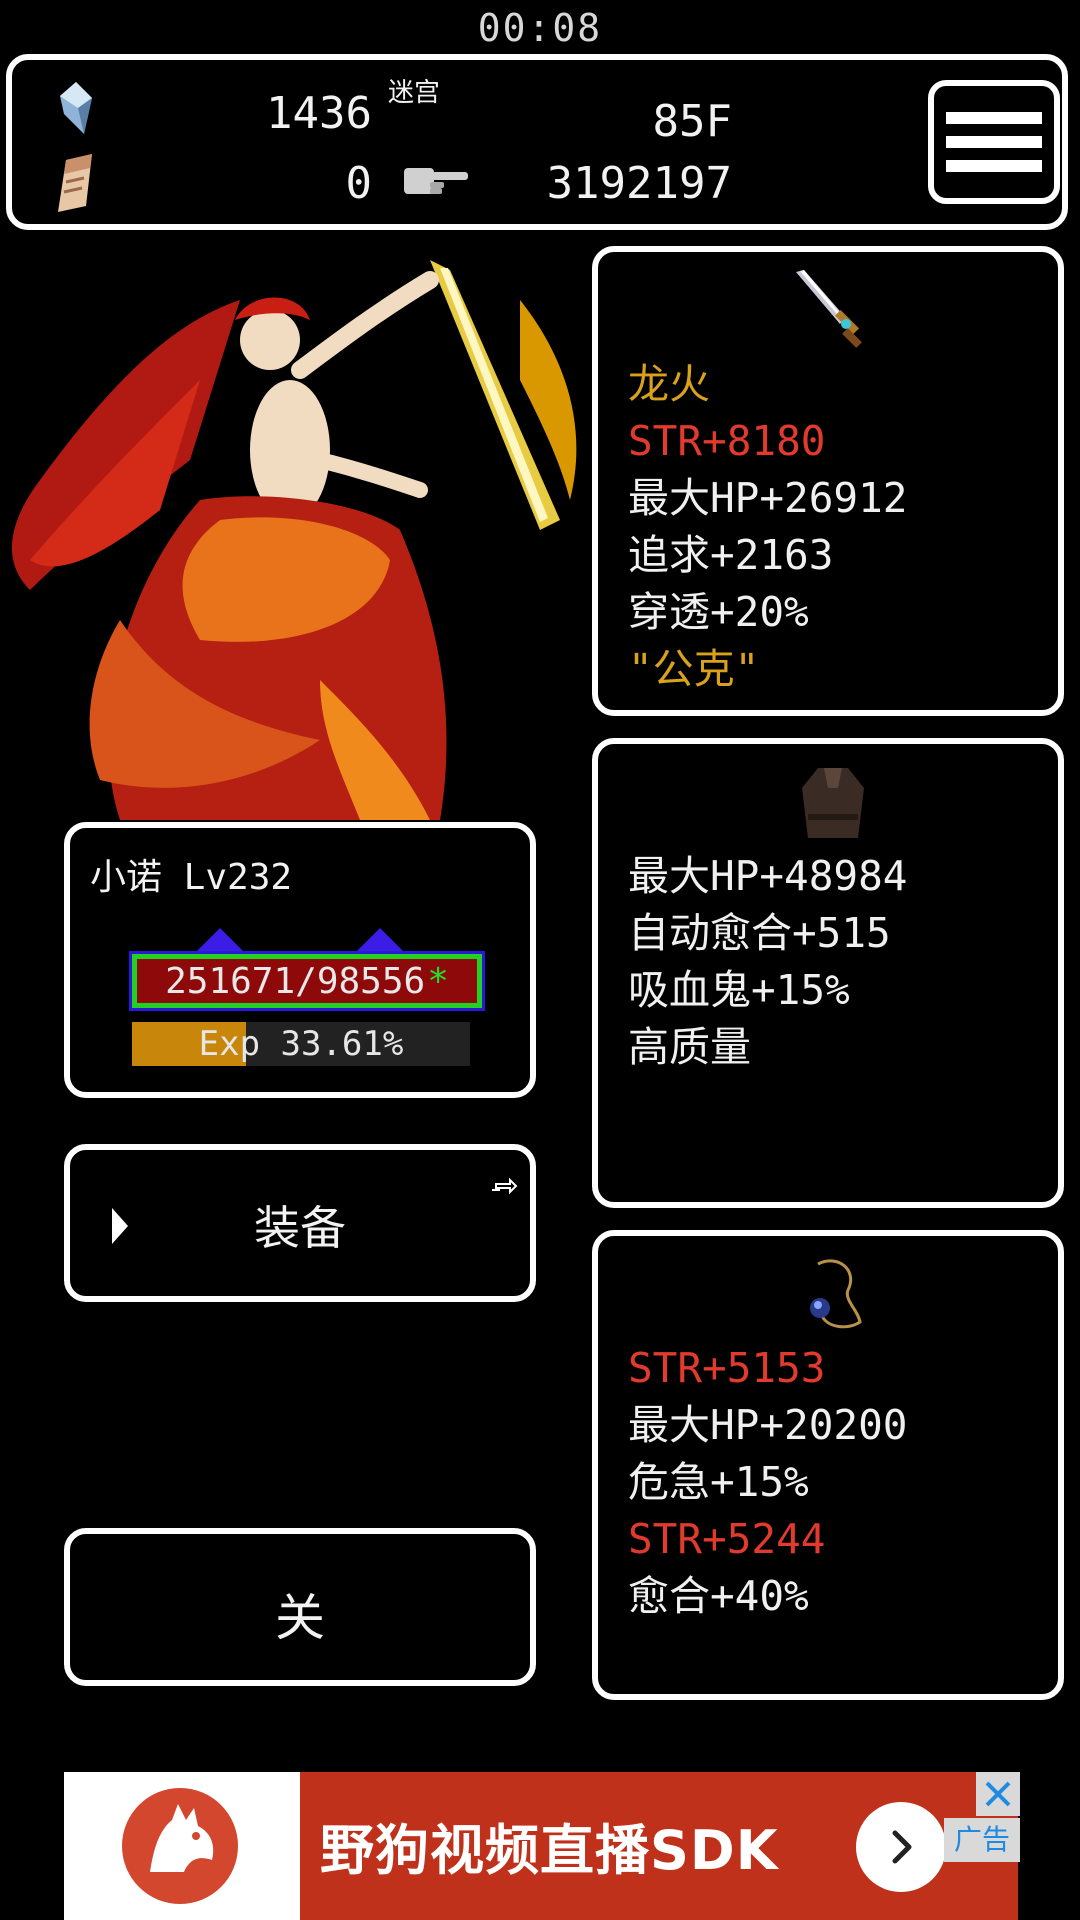 The width and height of the screenshot is (1080, 1920). I want to click on crystal-icon, so click(76, 108).